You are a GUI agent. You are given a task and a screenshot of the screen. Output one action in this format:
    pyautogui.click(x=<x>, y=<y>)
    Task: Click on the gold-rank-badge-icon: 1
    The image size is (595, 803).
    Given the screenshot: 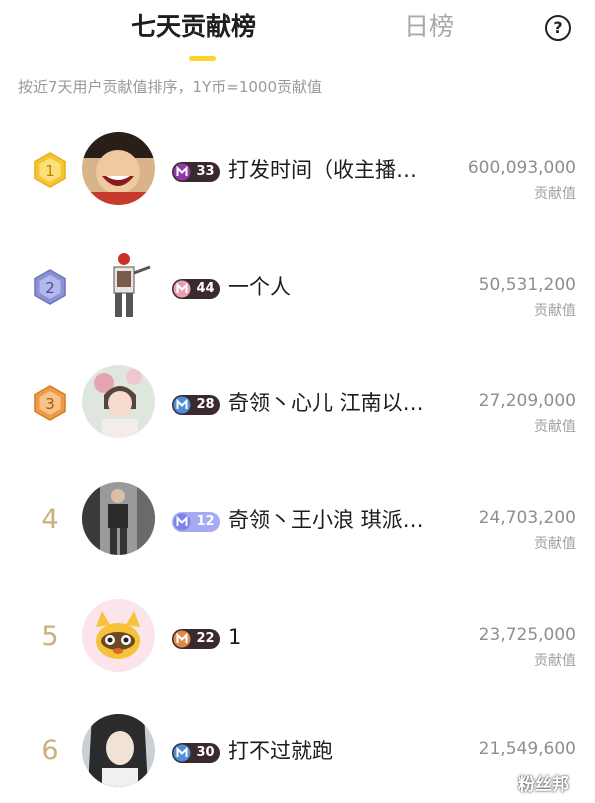 What is the action you would take?
    pyautogui.click(x=50, y=170)
    